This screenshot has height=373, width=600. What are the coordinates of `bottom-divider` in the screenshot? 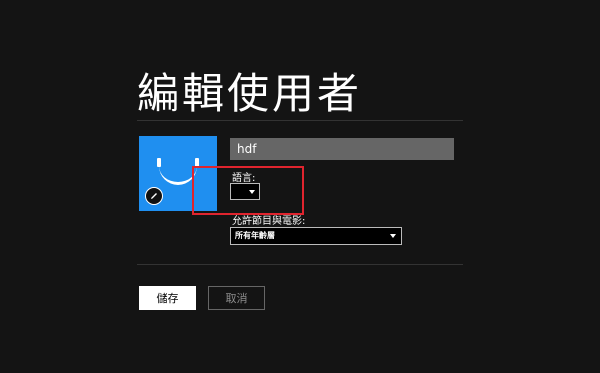 It's located at (300, 264).